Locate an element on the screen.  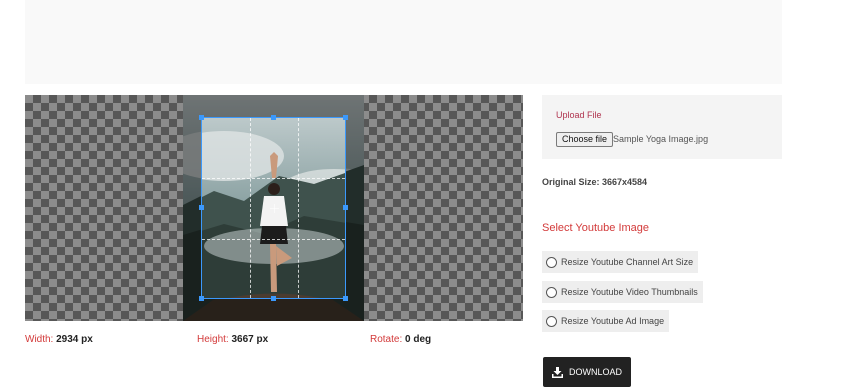
original-size: Original Size: 3667x4584 is located at coordinates (595, 182).